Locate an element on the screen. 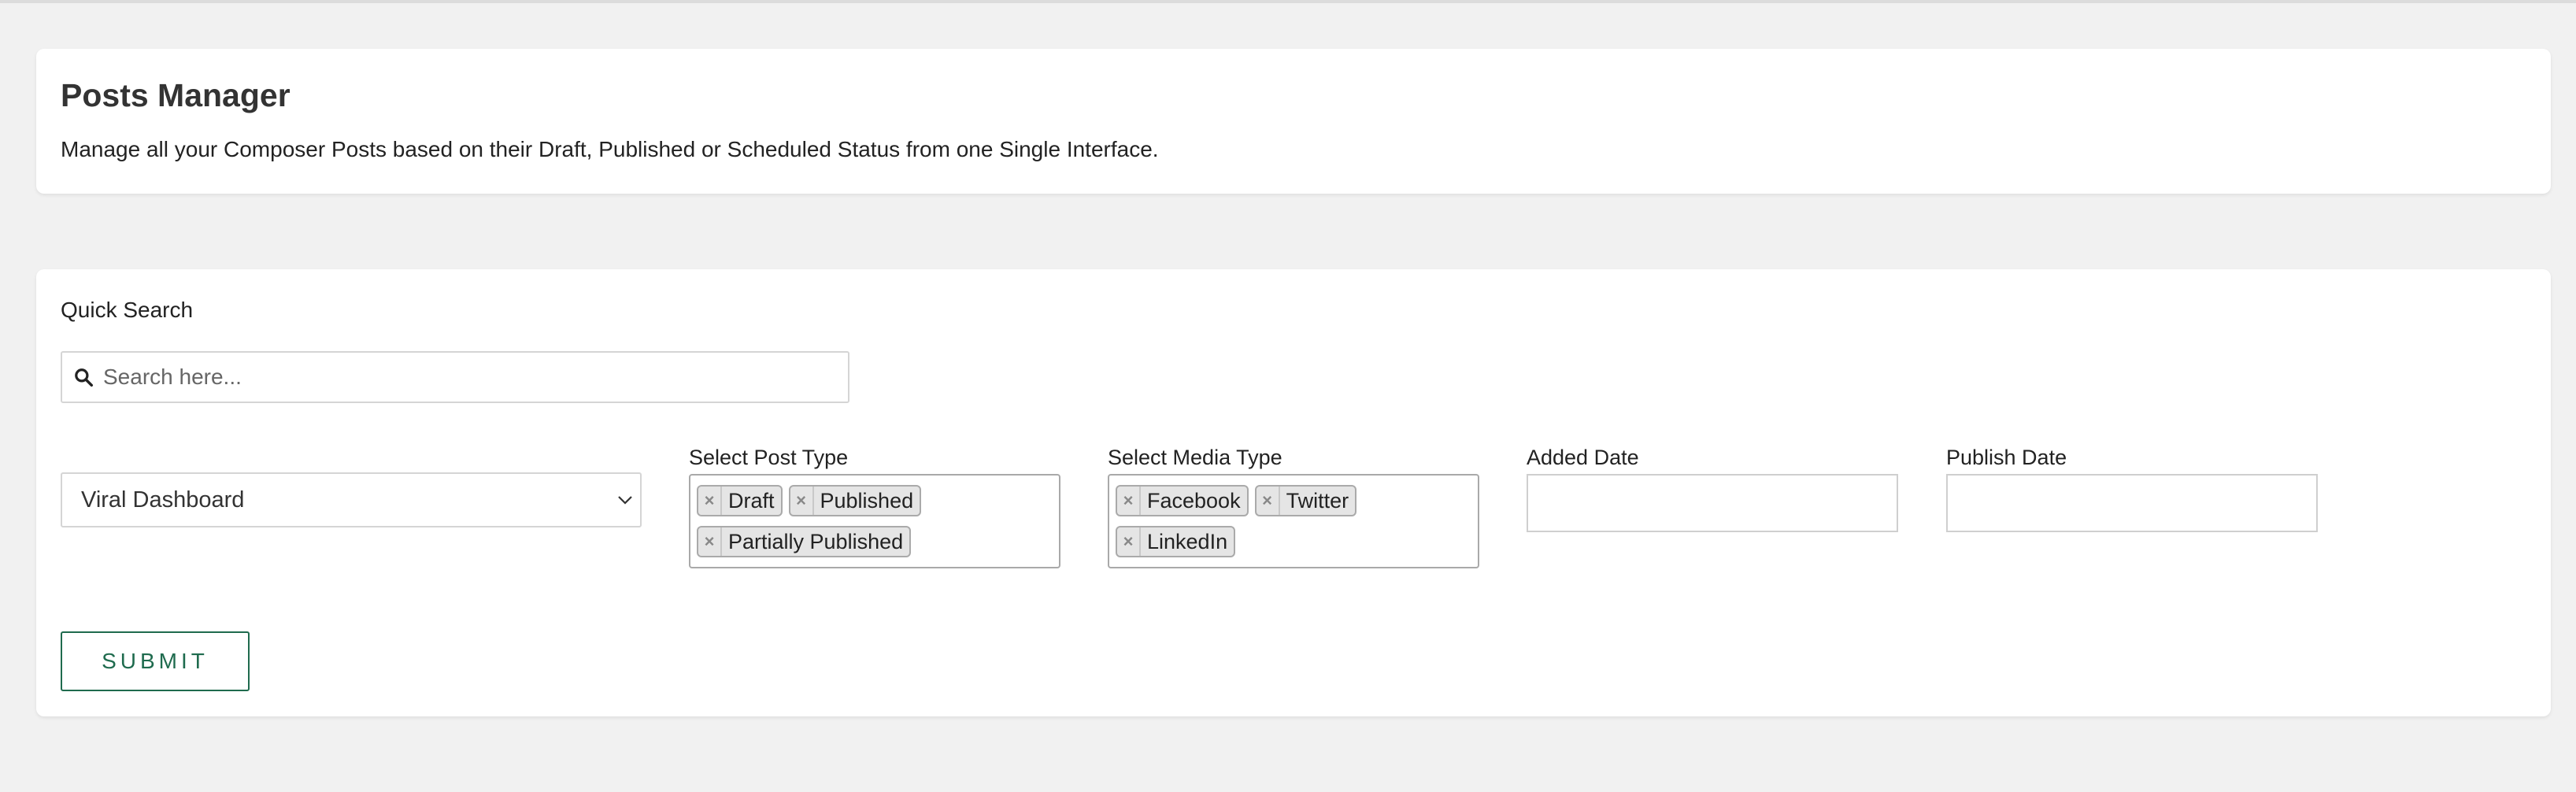  post-type-tag-label: Published is located at coordinates (867, 500).